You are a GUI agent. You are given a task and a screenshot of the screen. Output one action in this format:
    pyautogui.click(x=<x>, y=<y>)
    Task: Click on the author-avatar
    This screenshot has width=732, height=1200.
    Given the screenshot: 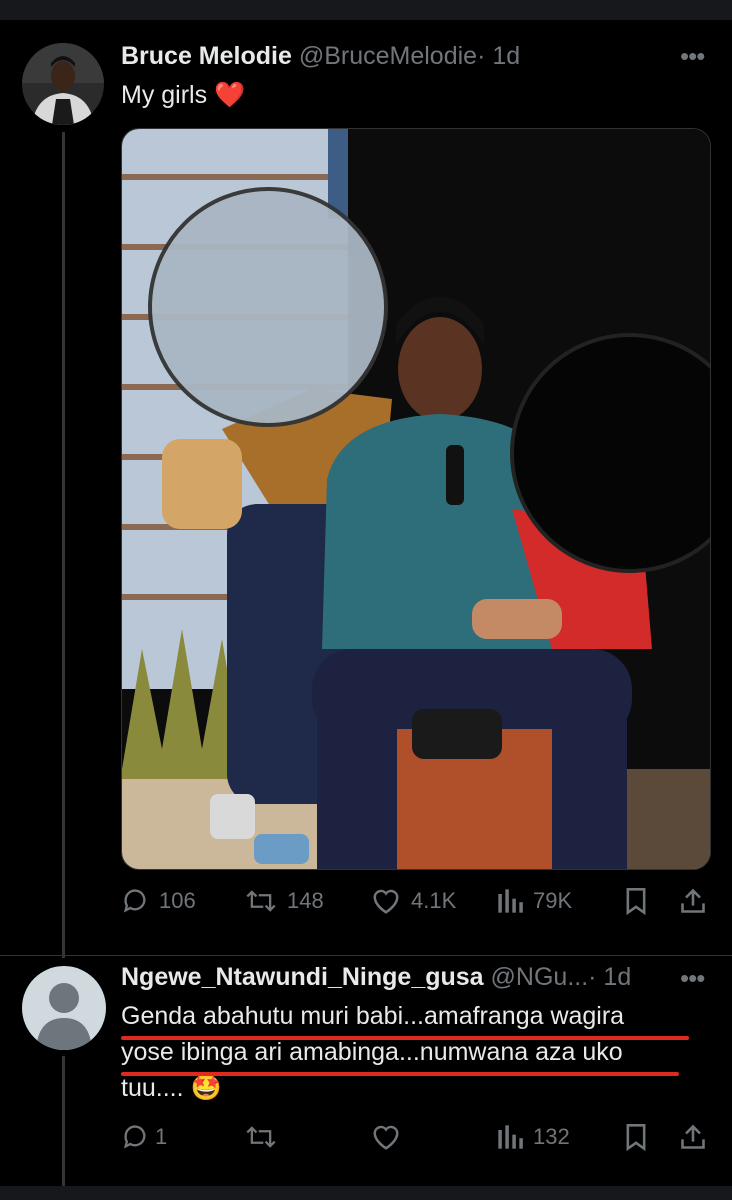 What is the action you would take?
    pyautogui.click(x=63, y=84)
    